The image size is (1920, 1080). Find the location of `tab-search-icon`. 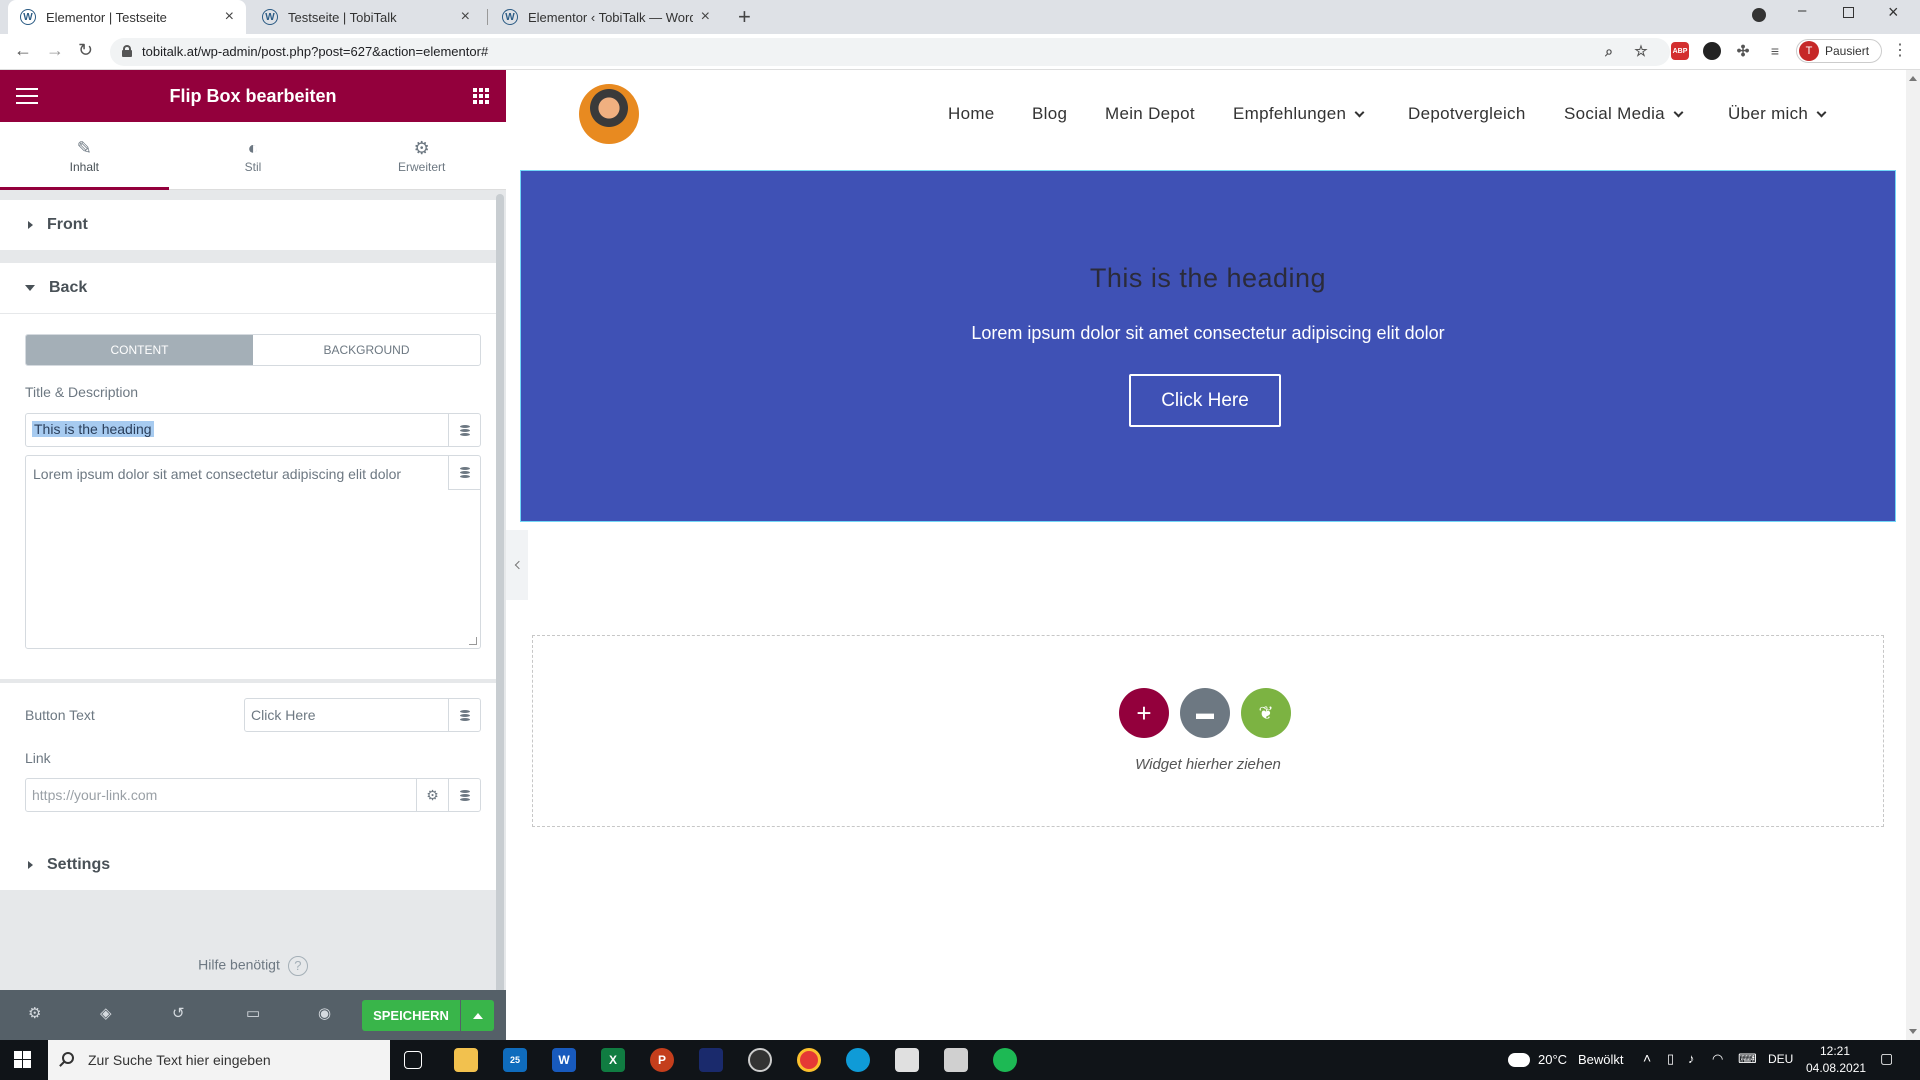

tab-search-icon is located at coordinates (1759, 15).